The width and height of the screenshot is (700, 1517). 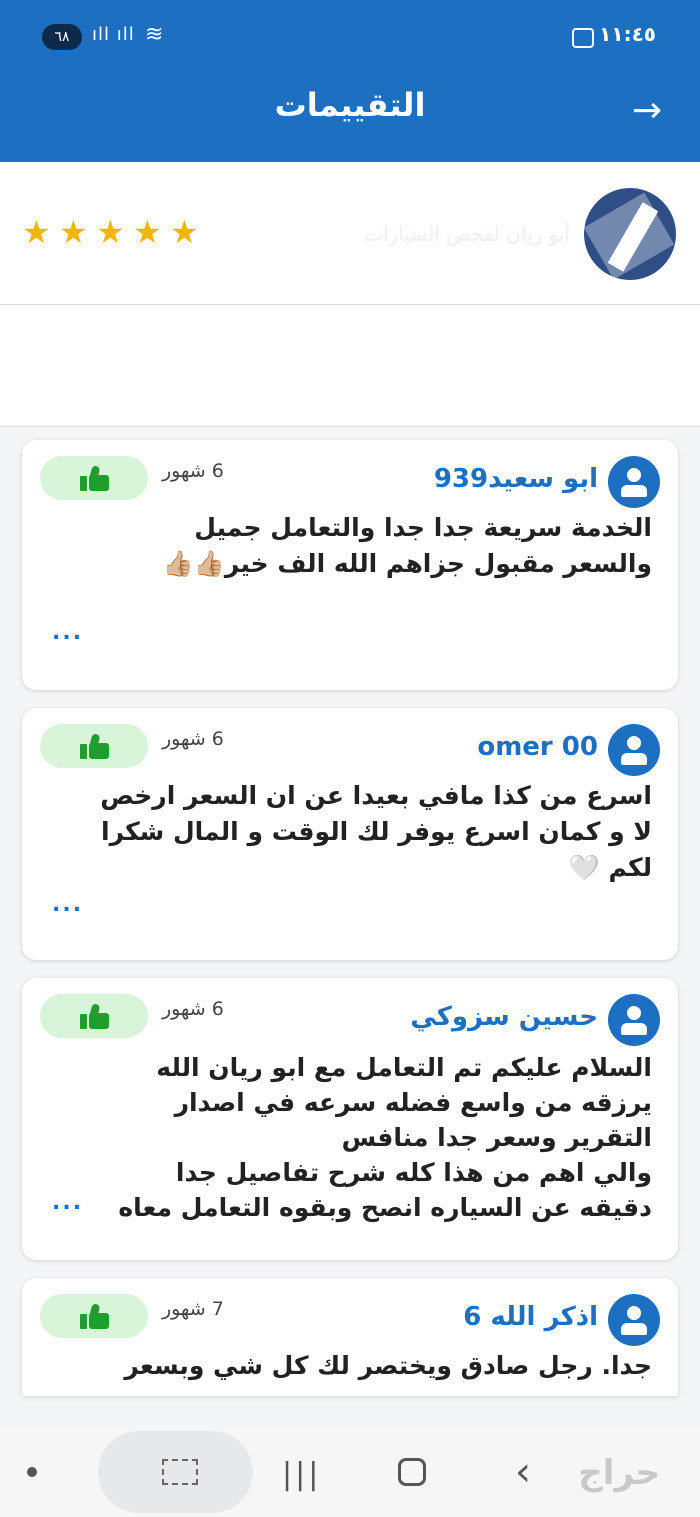 I want to click on back-button: →, so click(x=647, y=111).